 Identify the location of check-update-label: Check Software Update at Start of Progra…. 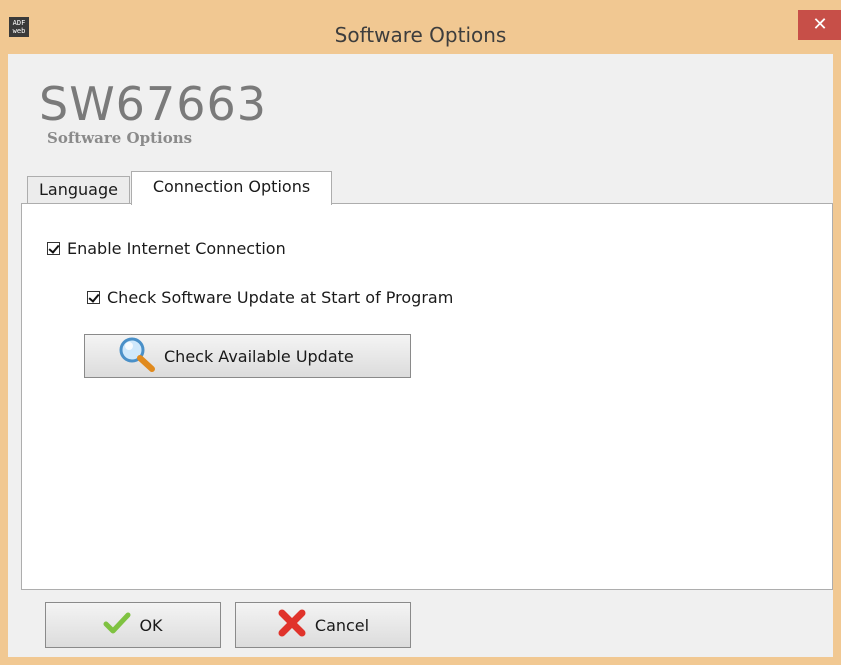
(280, 297).